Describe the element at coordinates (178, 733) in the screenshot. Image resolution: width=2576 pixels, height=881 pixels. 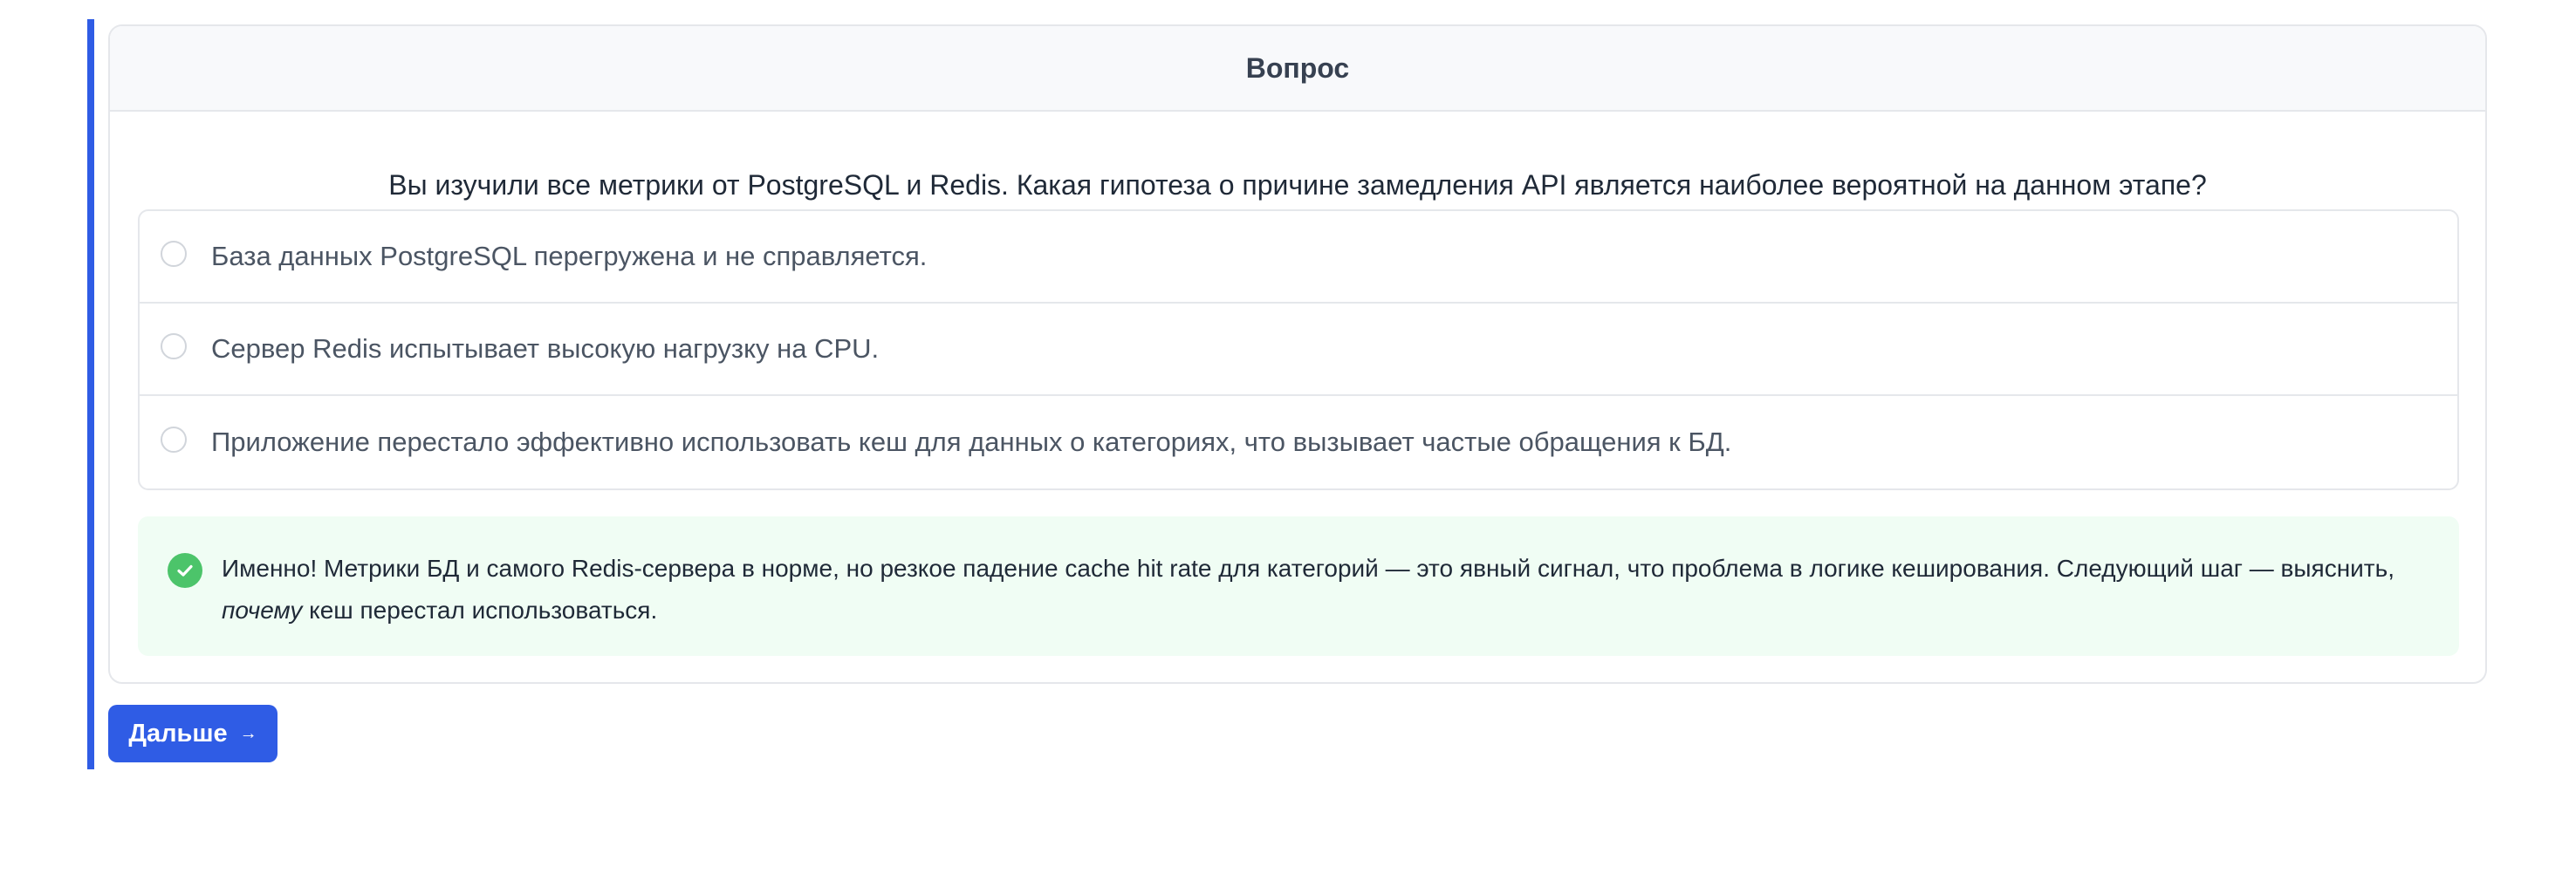
I see `next-button-label: Дальше` at that location.